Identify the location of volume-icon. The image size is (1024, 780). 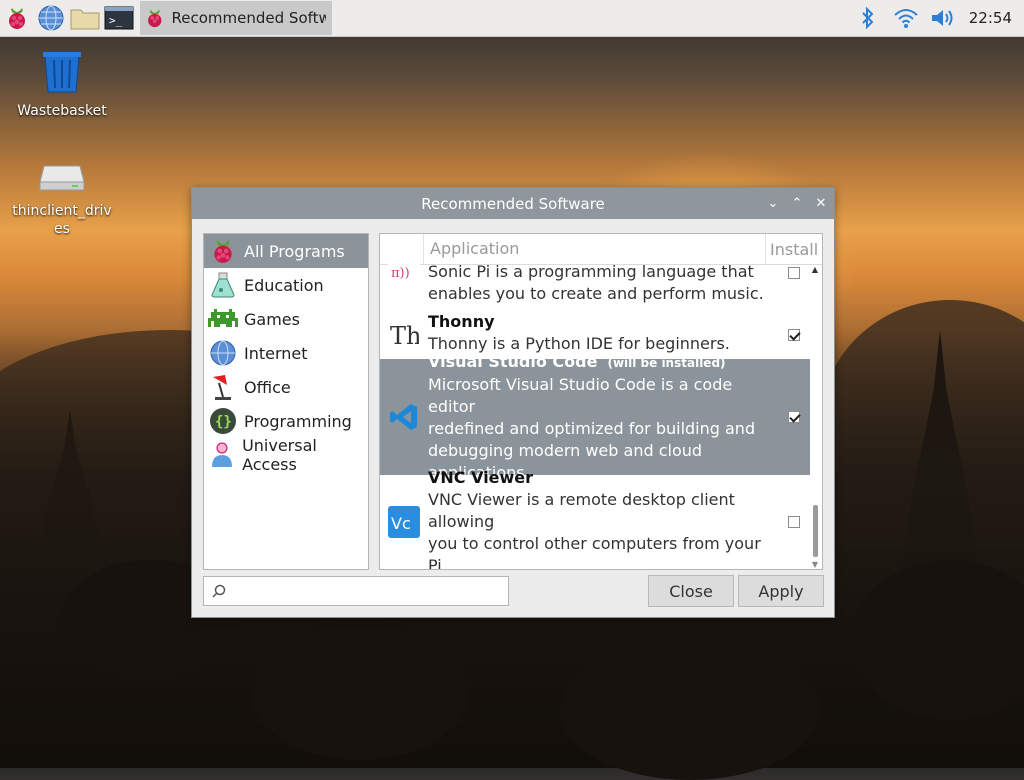
(944, 18).